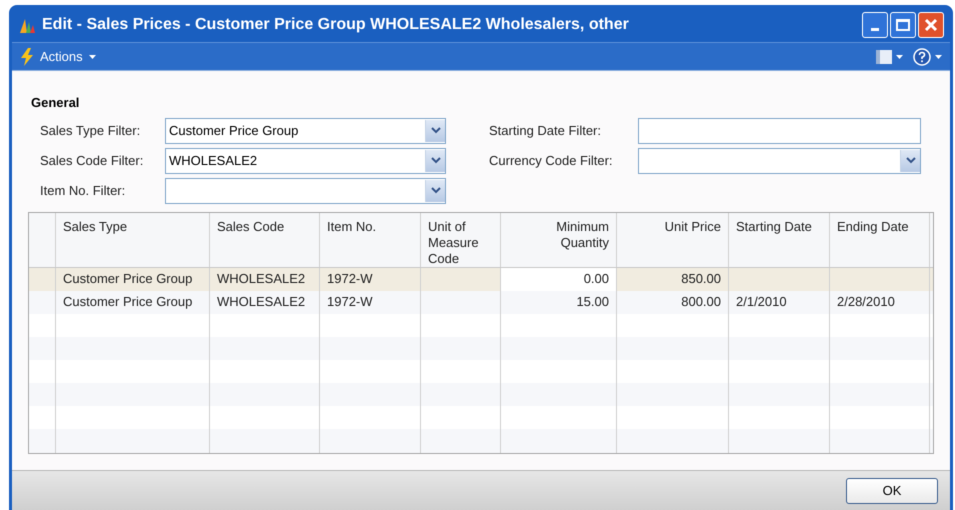 The image size is (955, 510). What do you see at coordinates (83, 191) in the screenshot?
I see `field-label: Item No. Filter:` at bounding box center [83, 191].